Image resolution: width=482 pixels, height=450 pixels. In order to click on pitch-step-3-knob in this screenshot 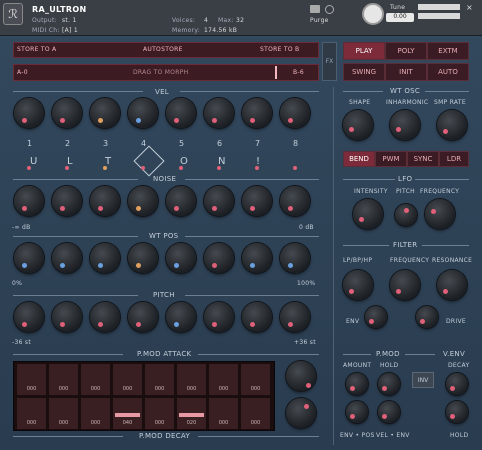, I will do `click(105, 317)`.